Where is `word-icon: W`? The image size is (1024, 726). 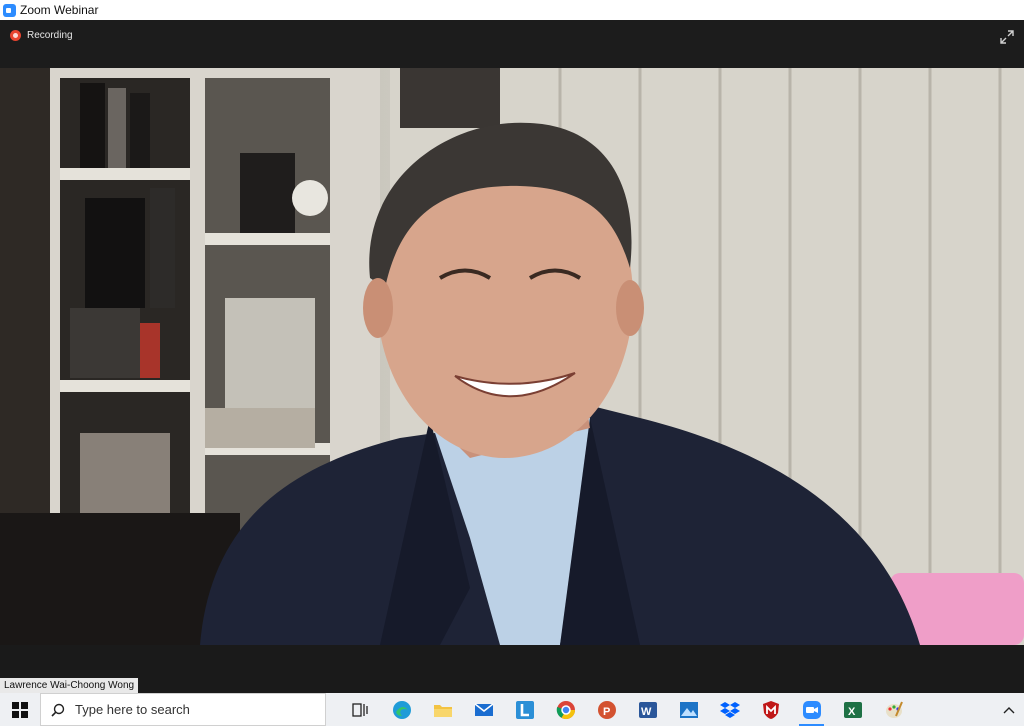 word-icon: W is located at coordinates (647, 709).